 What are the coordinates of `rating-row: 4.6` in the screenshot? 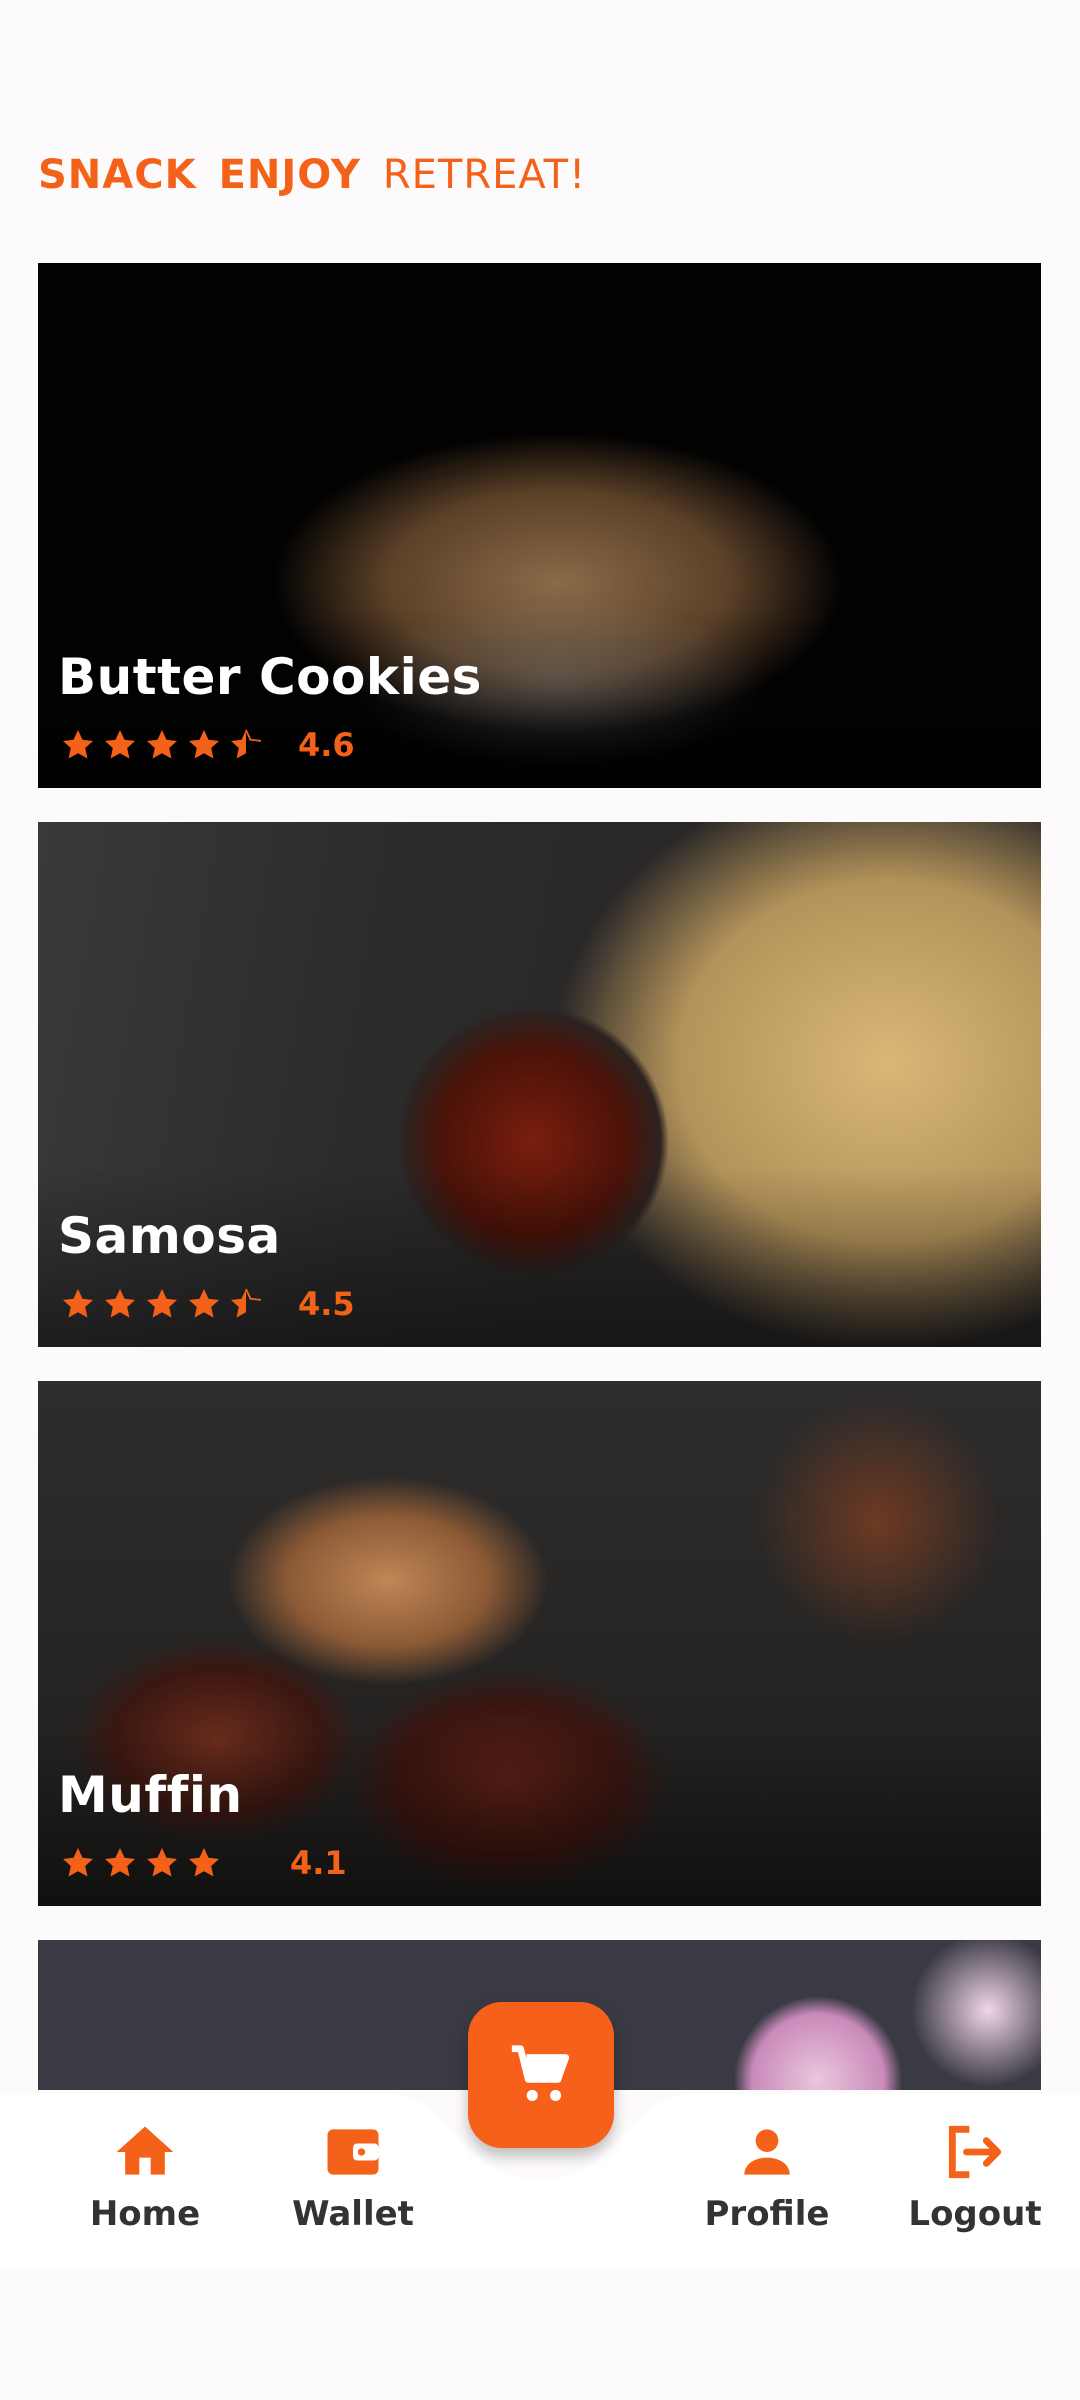 It's located at (207, 745).